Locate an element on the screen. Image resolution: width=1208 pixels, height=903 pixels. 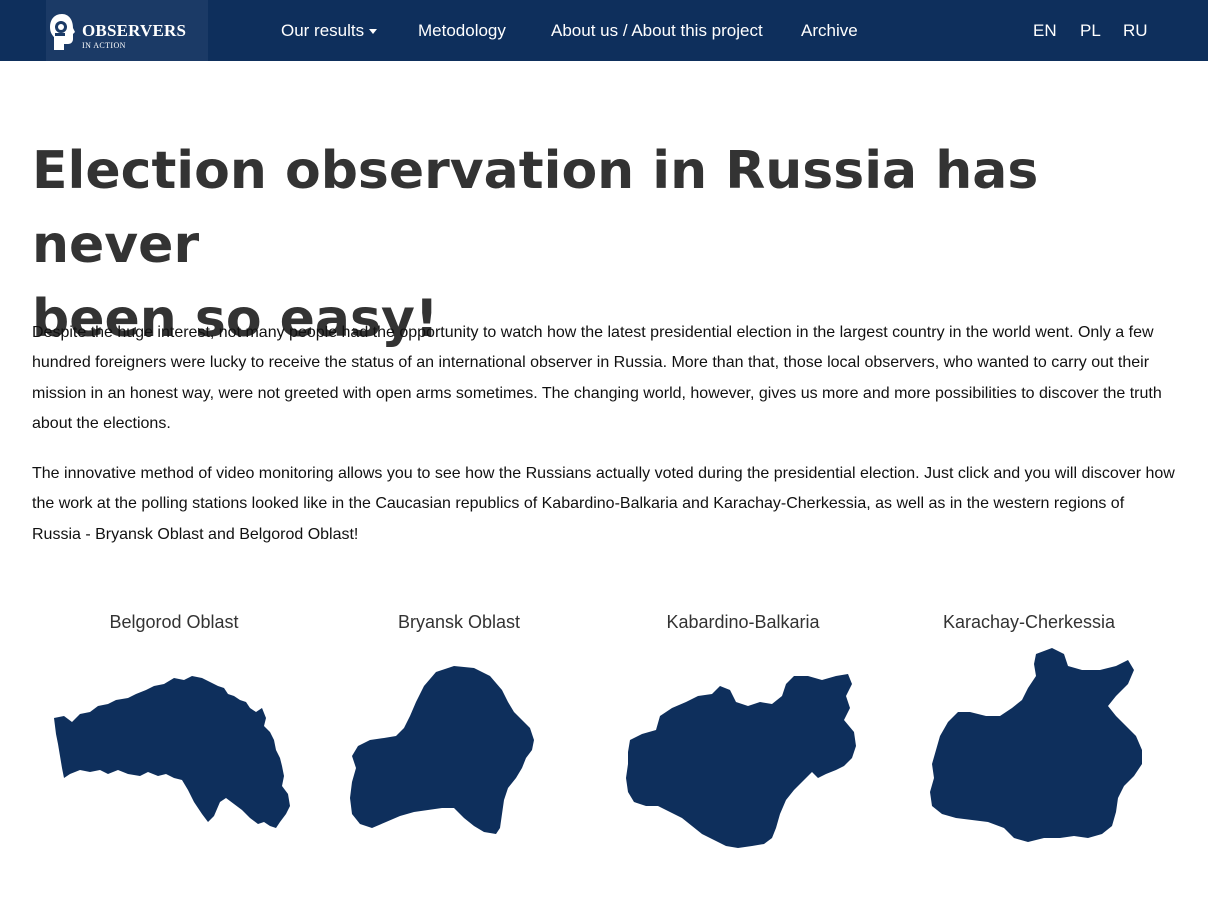
lang-ru: RU is located at coordinates (1135, 30).